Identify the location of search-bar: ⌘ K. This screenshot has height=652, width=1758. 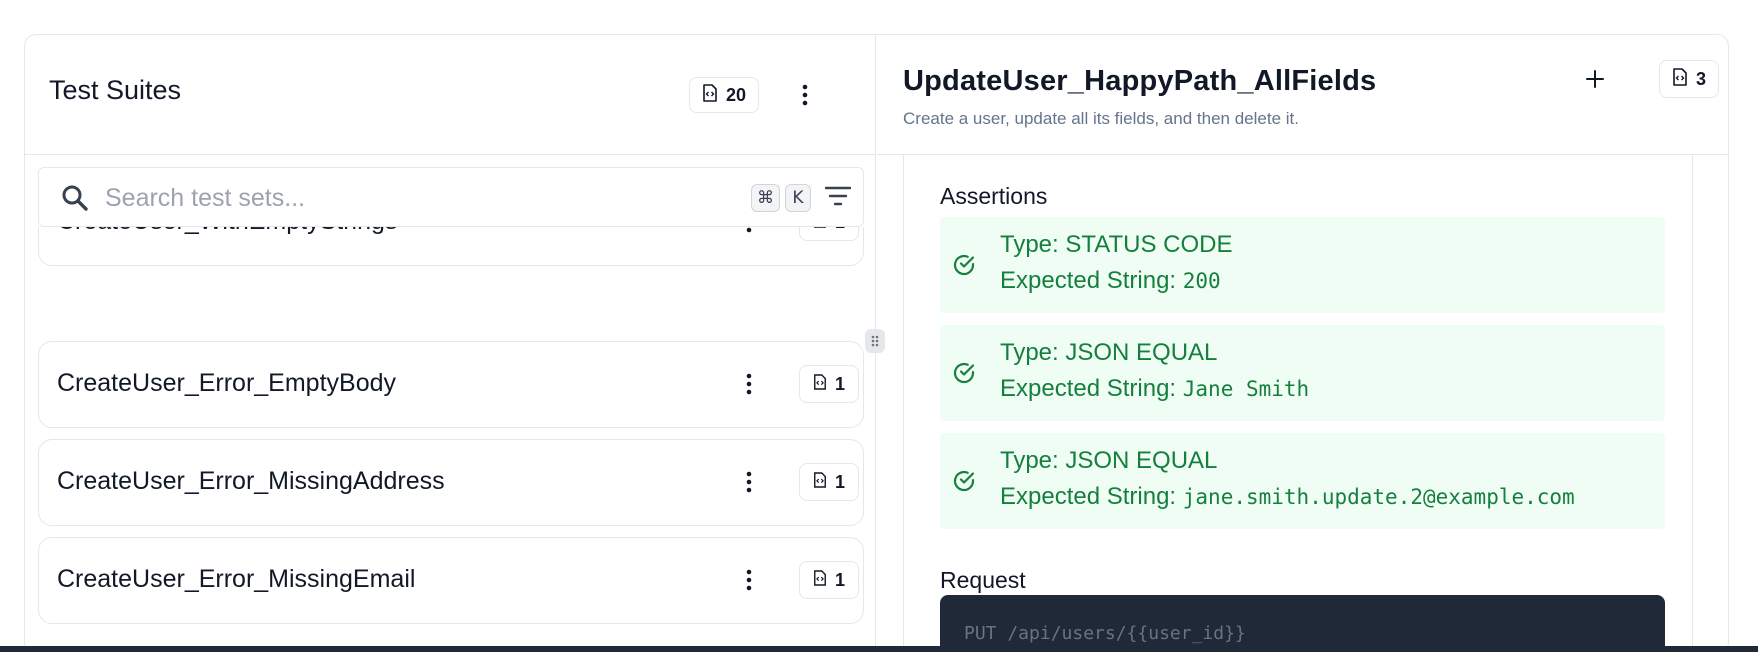
(451, 197).